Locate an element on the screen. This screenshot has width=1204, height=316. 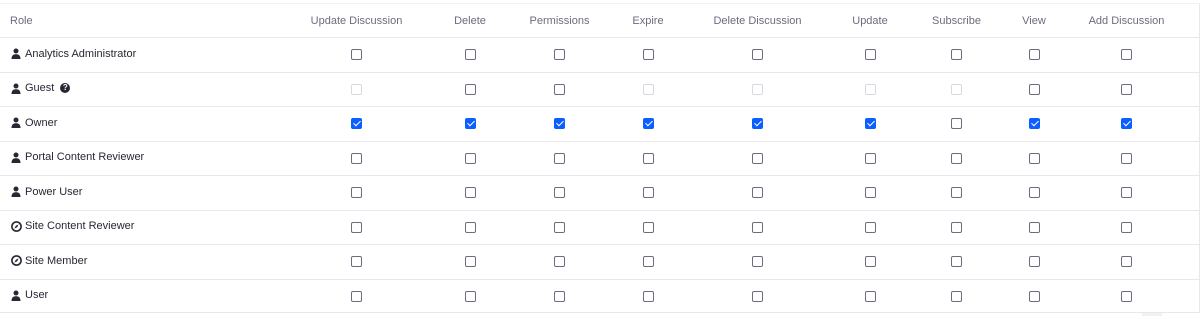
table-row: Portal Content Reviewer is located at coordinates (599, 158).